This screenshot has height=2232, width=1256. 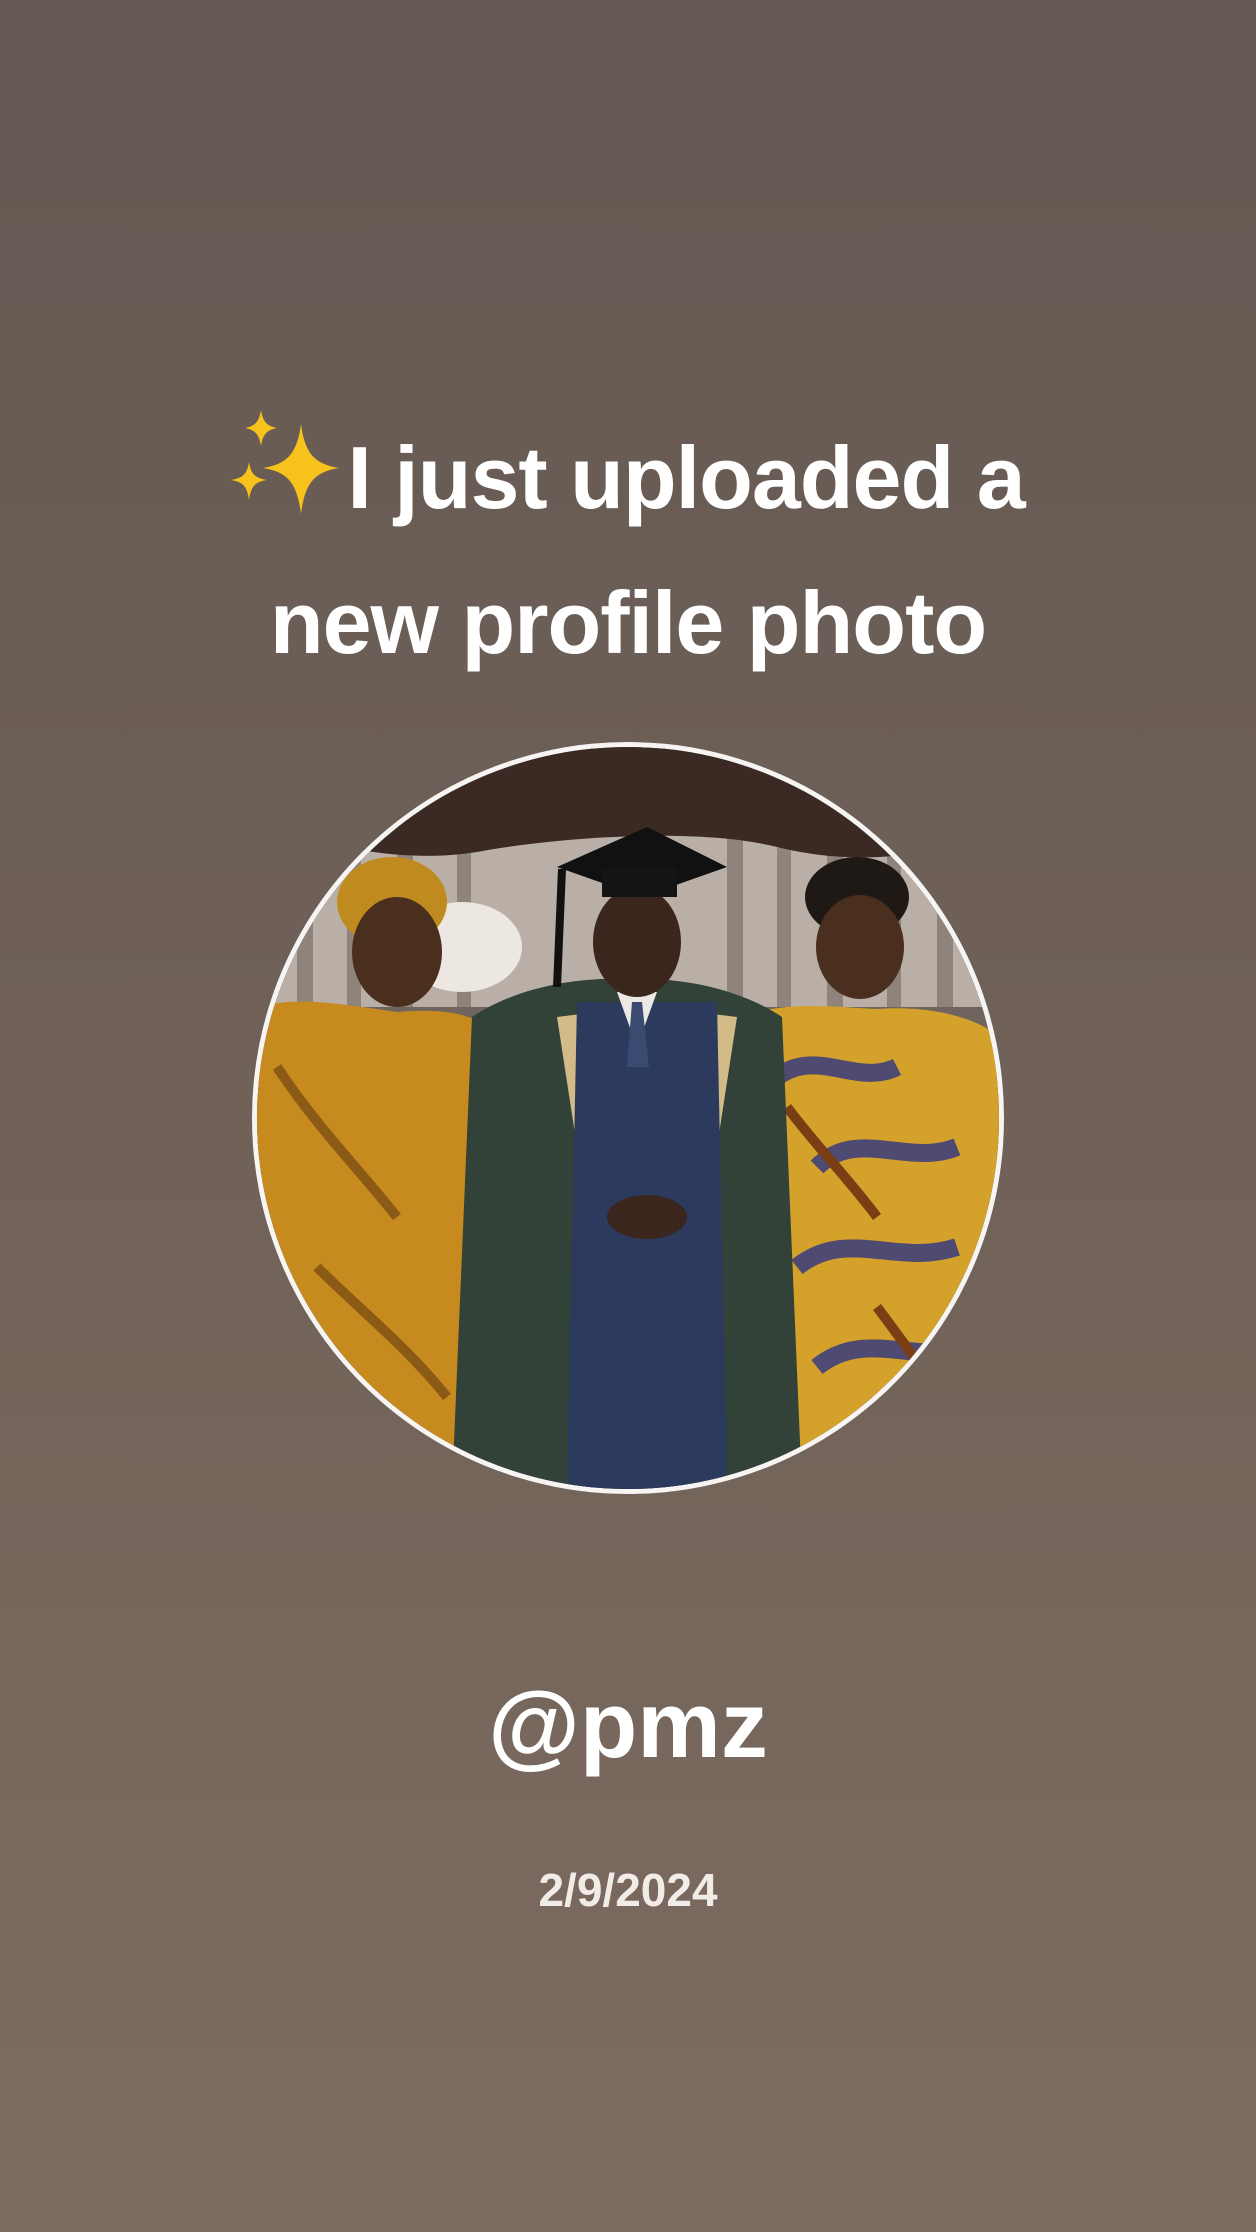 I want to click on username-handle: @pmz, so click(x=628, y=1725).